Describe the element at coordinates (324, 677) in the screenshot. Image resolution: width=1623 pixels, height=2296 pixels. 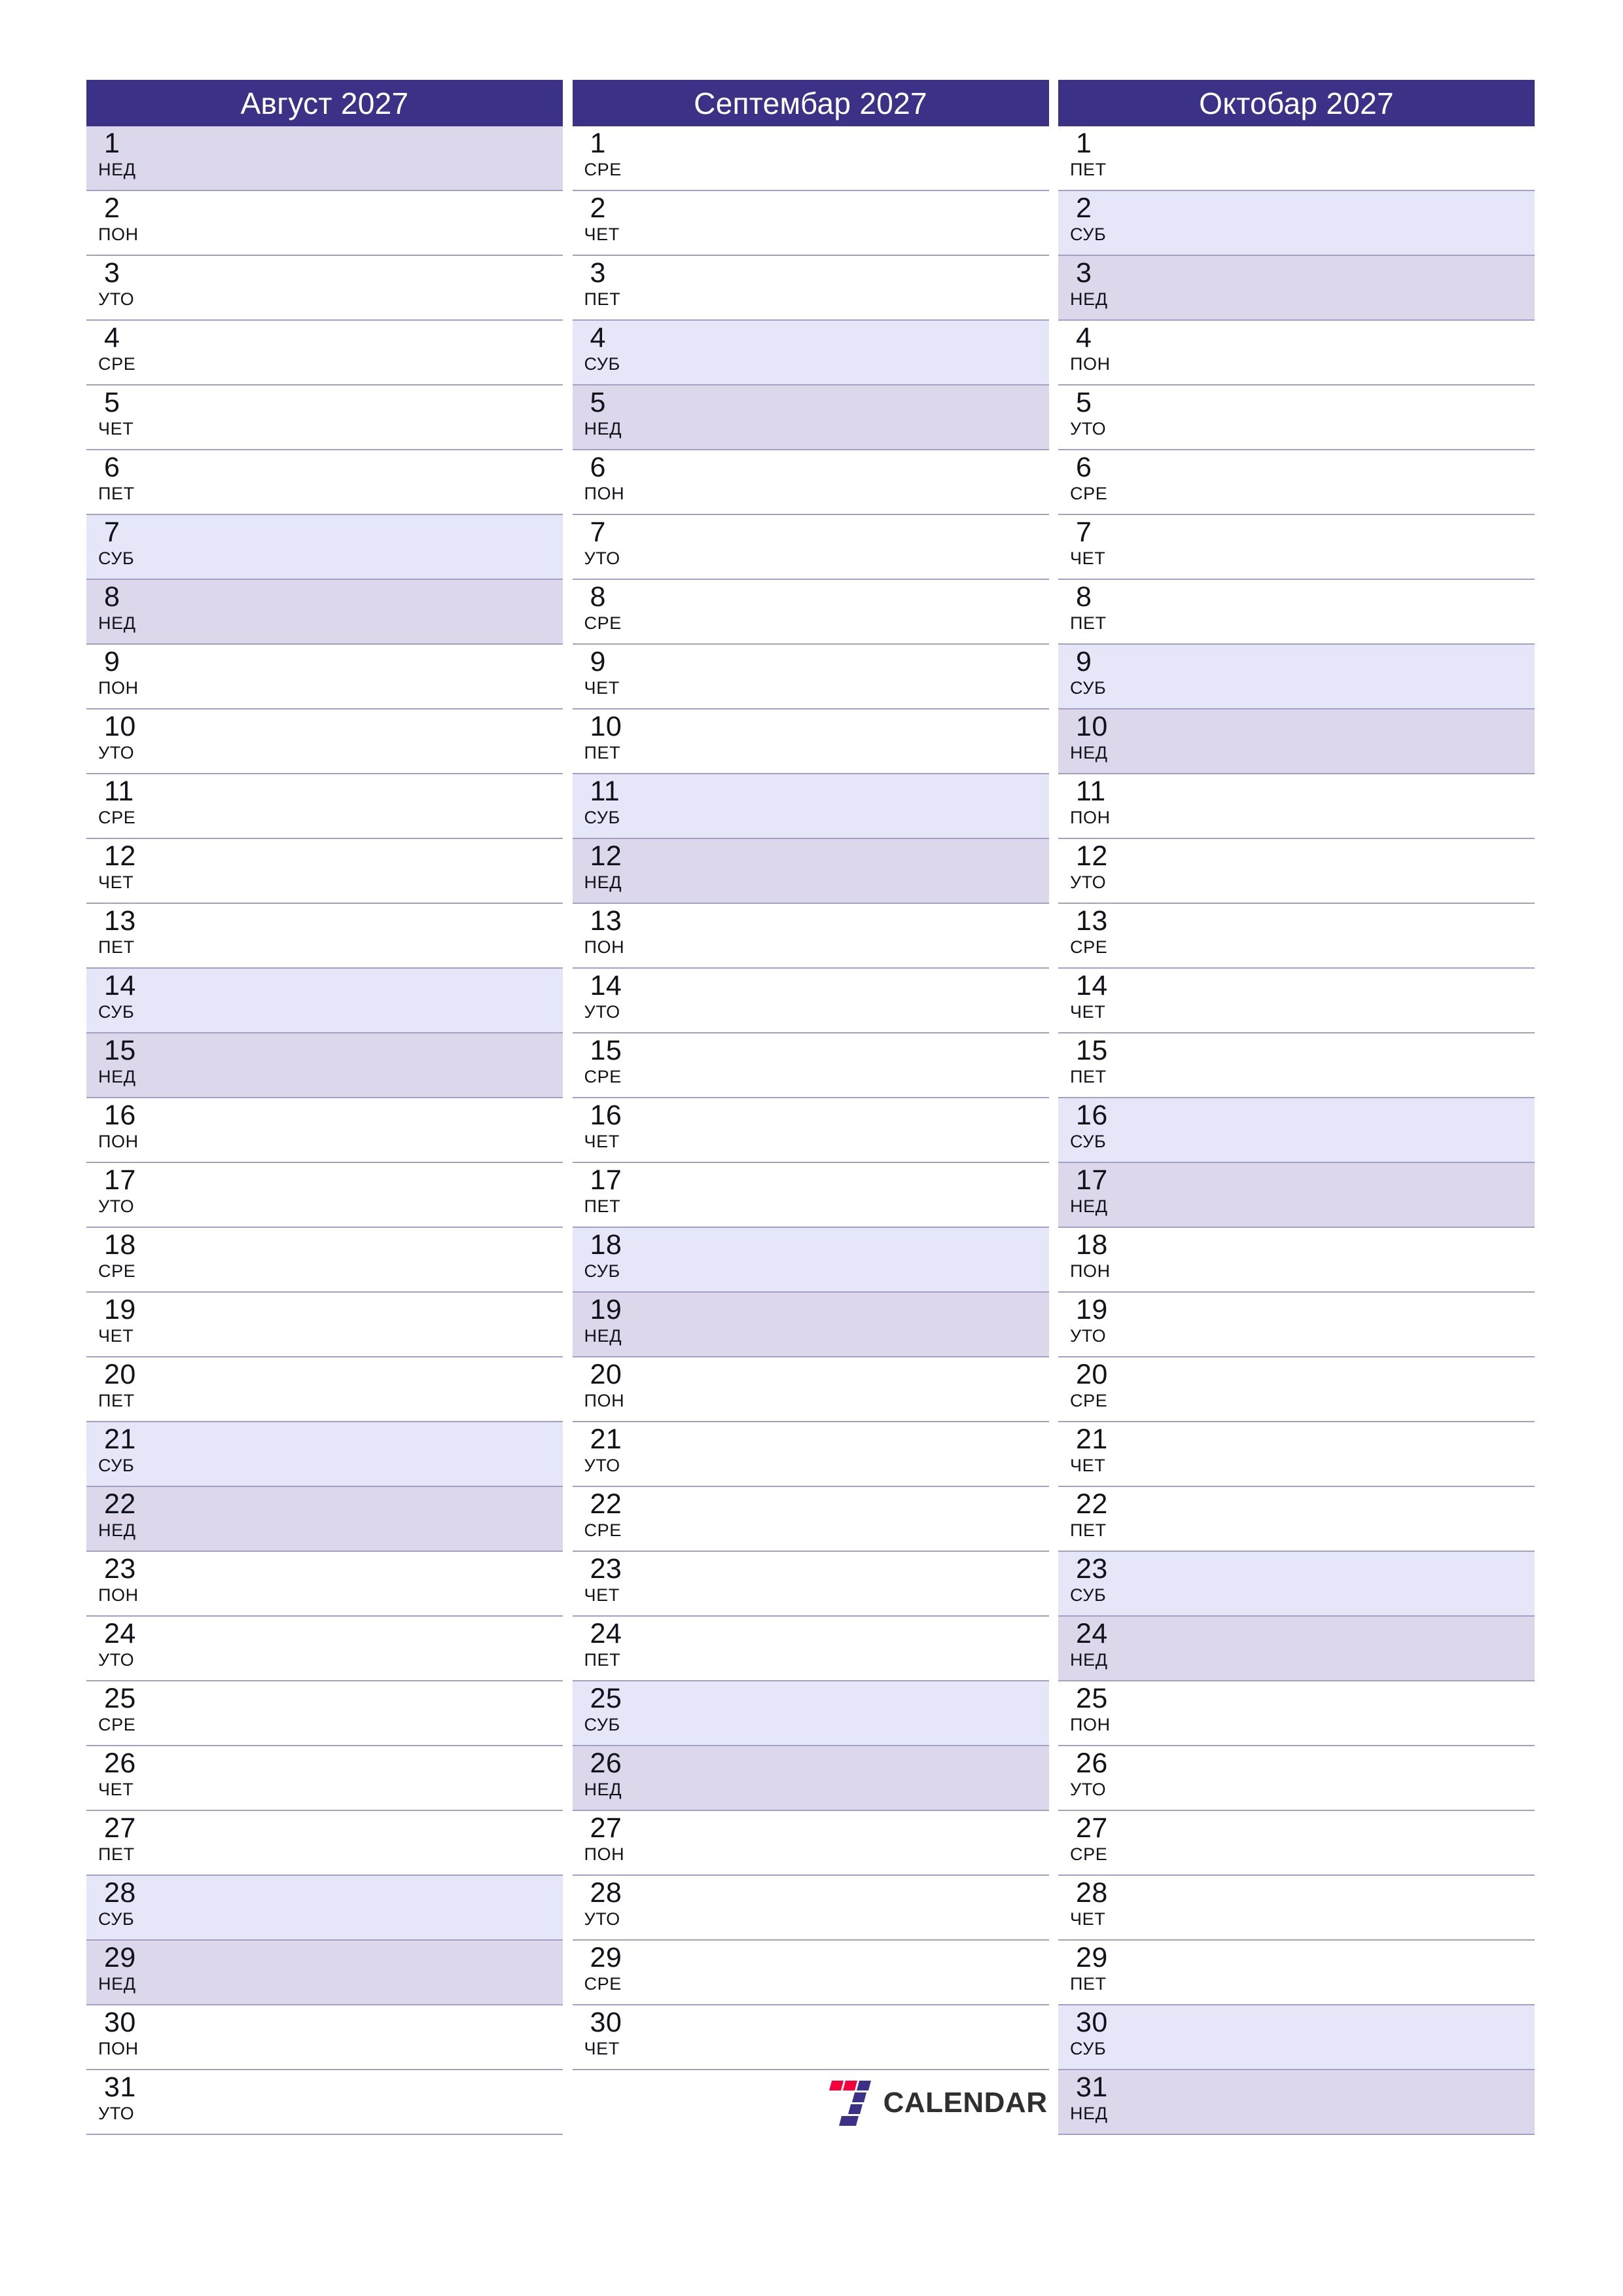
I see `day-cell: 9 ПОН` at that location.